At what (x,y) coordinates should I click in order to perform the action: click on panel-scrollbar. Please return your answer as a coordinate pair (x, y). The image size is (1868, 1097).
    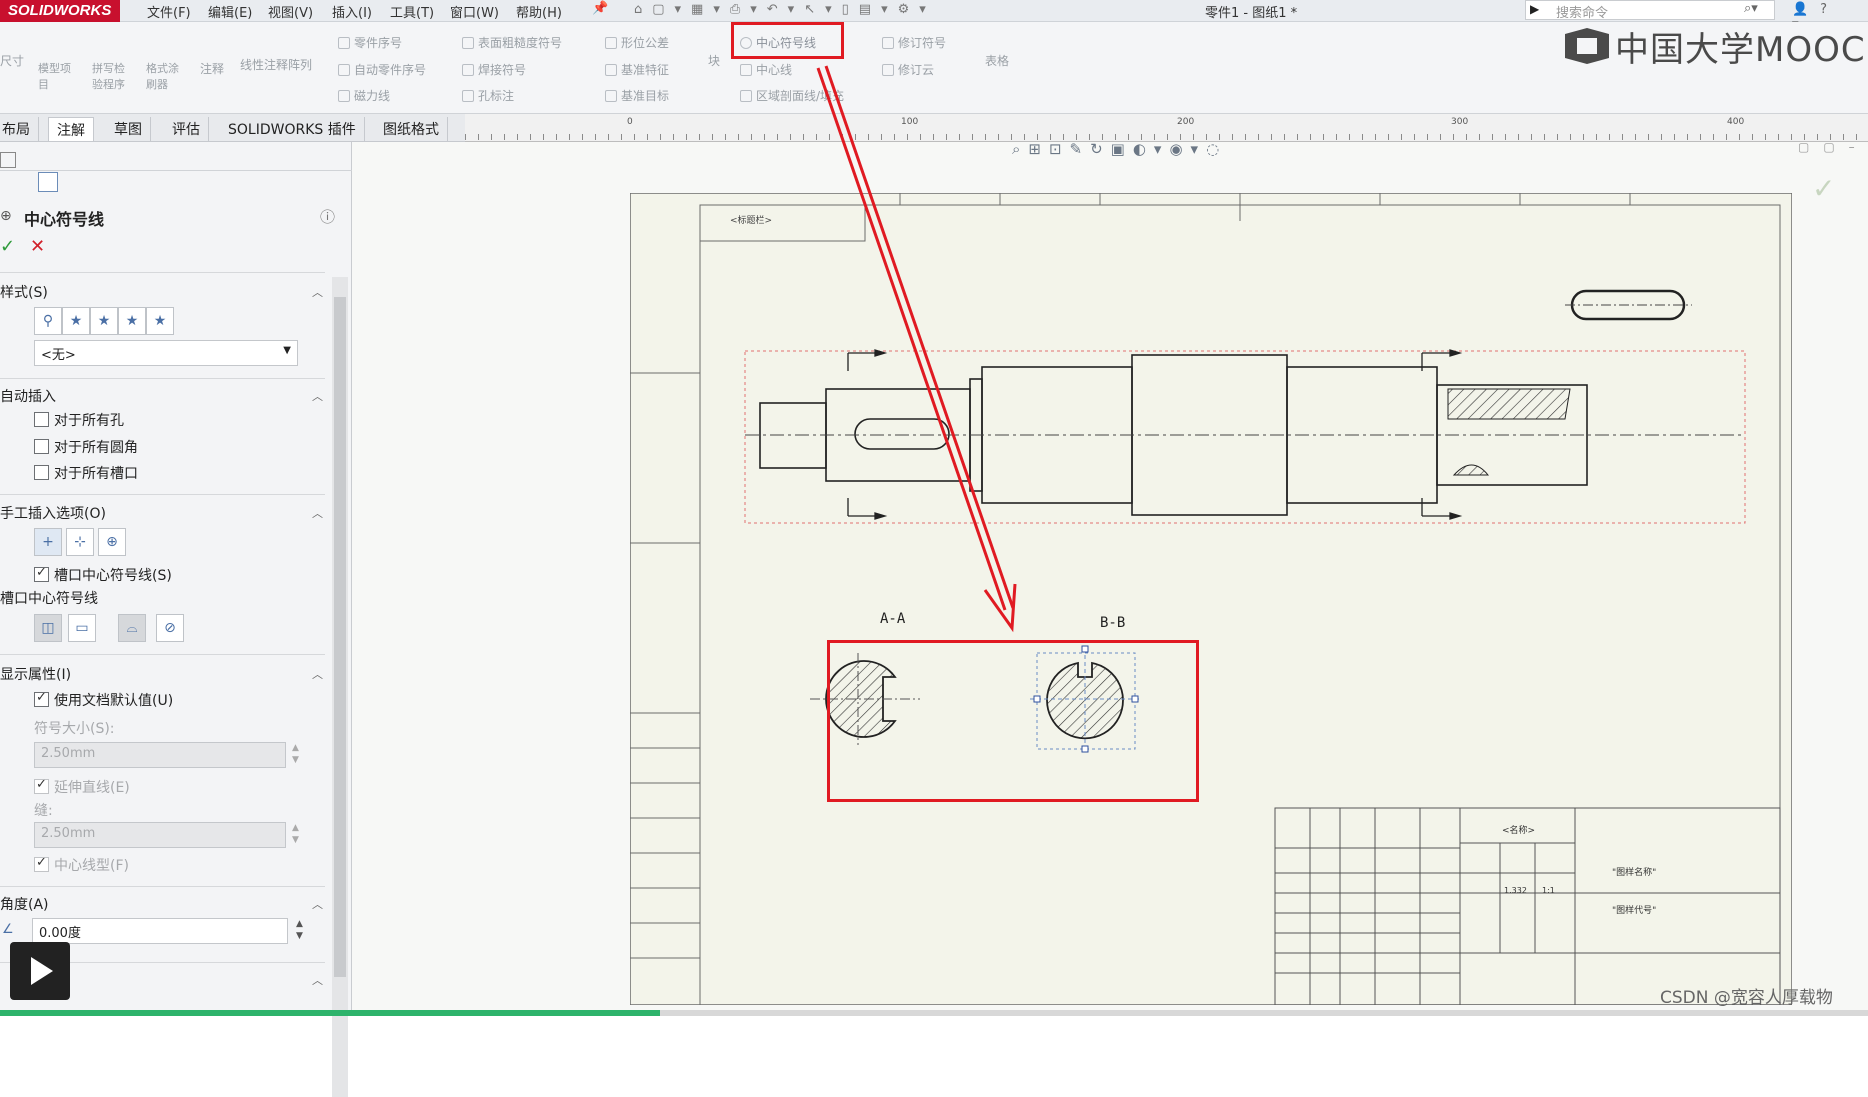
    Looking at the image, I should click on (340, 687).